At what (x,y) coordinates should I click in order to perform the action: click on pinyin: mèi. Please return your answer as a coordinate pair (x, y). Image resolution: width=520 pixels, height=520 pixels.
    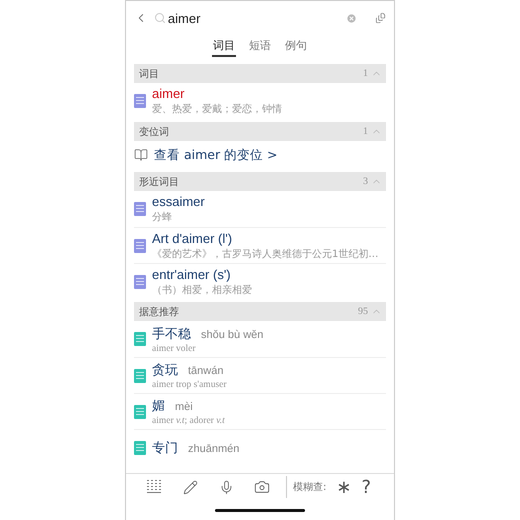
    Looking at the image, I should click on (184, 407).